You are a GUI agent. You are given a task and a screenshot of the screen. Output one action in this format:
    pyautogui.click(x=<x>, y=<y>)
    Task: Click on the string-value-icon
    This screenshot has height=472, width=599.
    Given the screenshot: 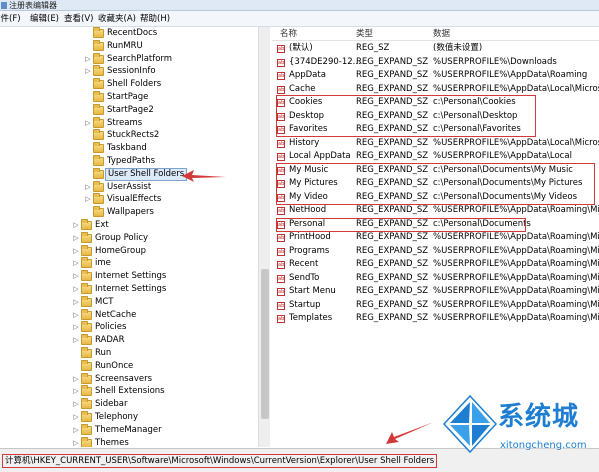 What is the action you would take?
    pyautogui.click(x=281, y=239)
    